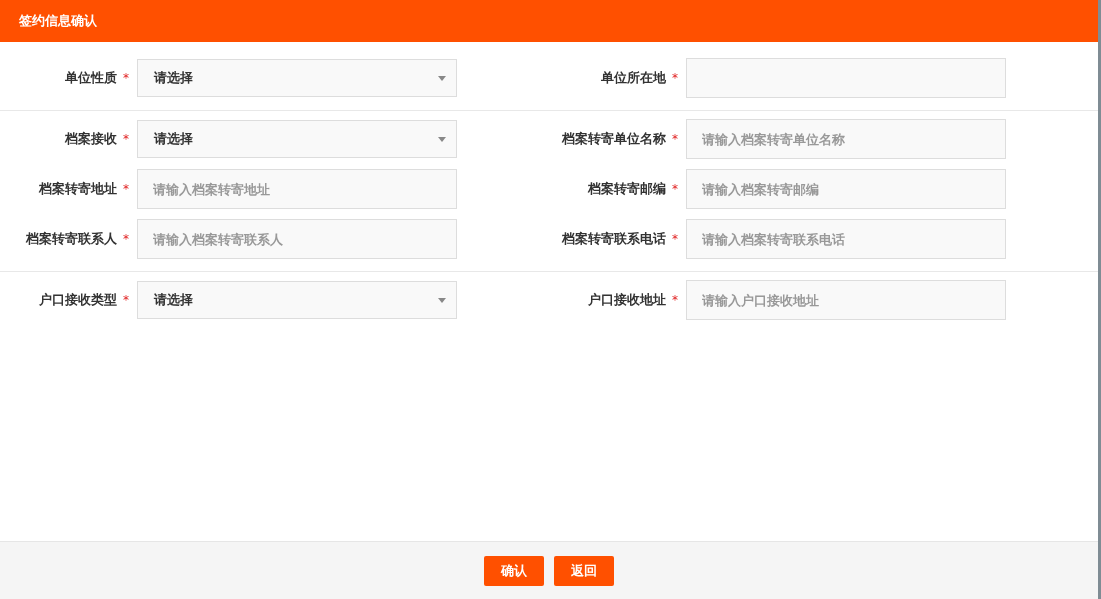 This screenshot has height=599, width=1101. What do you see at coordinates (633, 78) in the screenshot?
I see `field-label: 单位所在地` at bounding box center [633, 78].